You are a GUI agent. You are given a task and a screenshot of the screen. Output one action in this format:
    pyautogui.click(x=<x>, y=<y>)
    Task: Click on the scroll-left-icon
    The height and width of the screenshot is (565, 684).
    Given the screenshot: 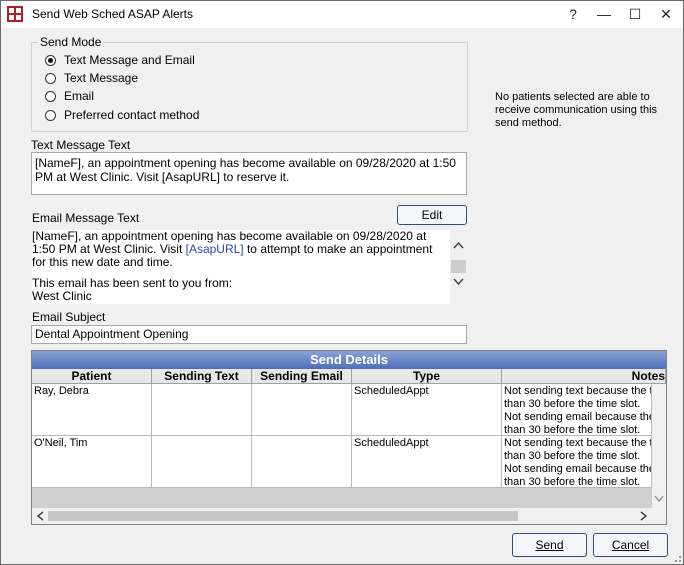 What is the action you would take?
    pyautogui.click(x=40, y=516)
    